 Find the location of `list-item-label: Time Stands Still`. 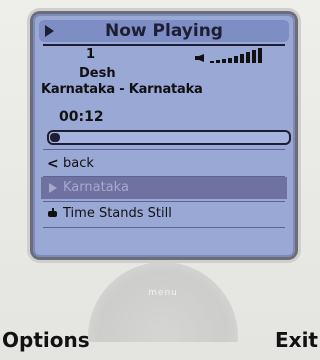

list-item-label: Time Stands Still is located at coordinates (117, 213).